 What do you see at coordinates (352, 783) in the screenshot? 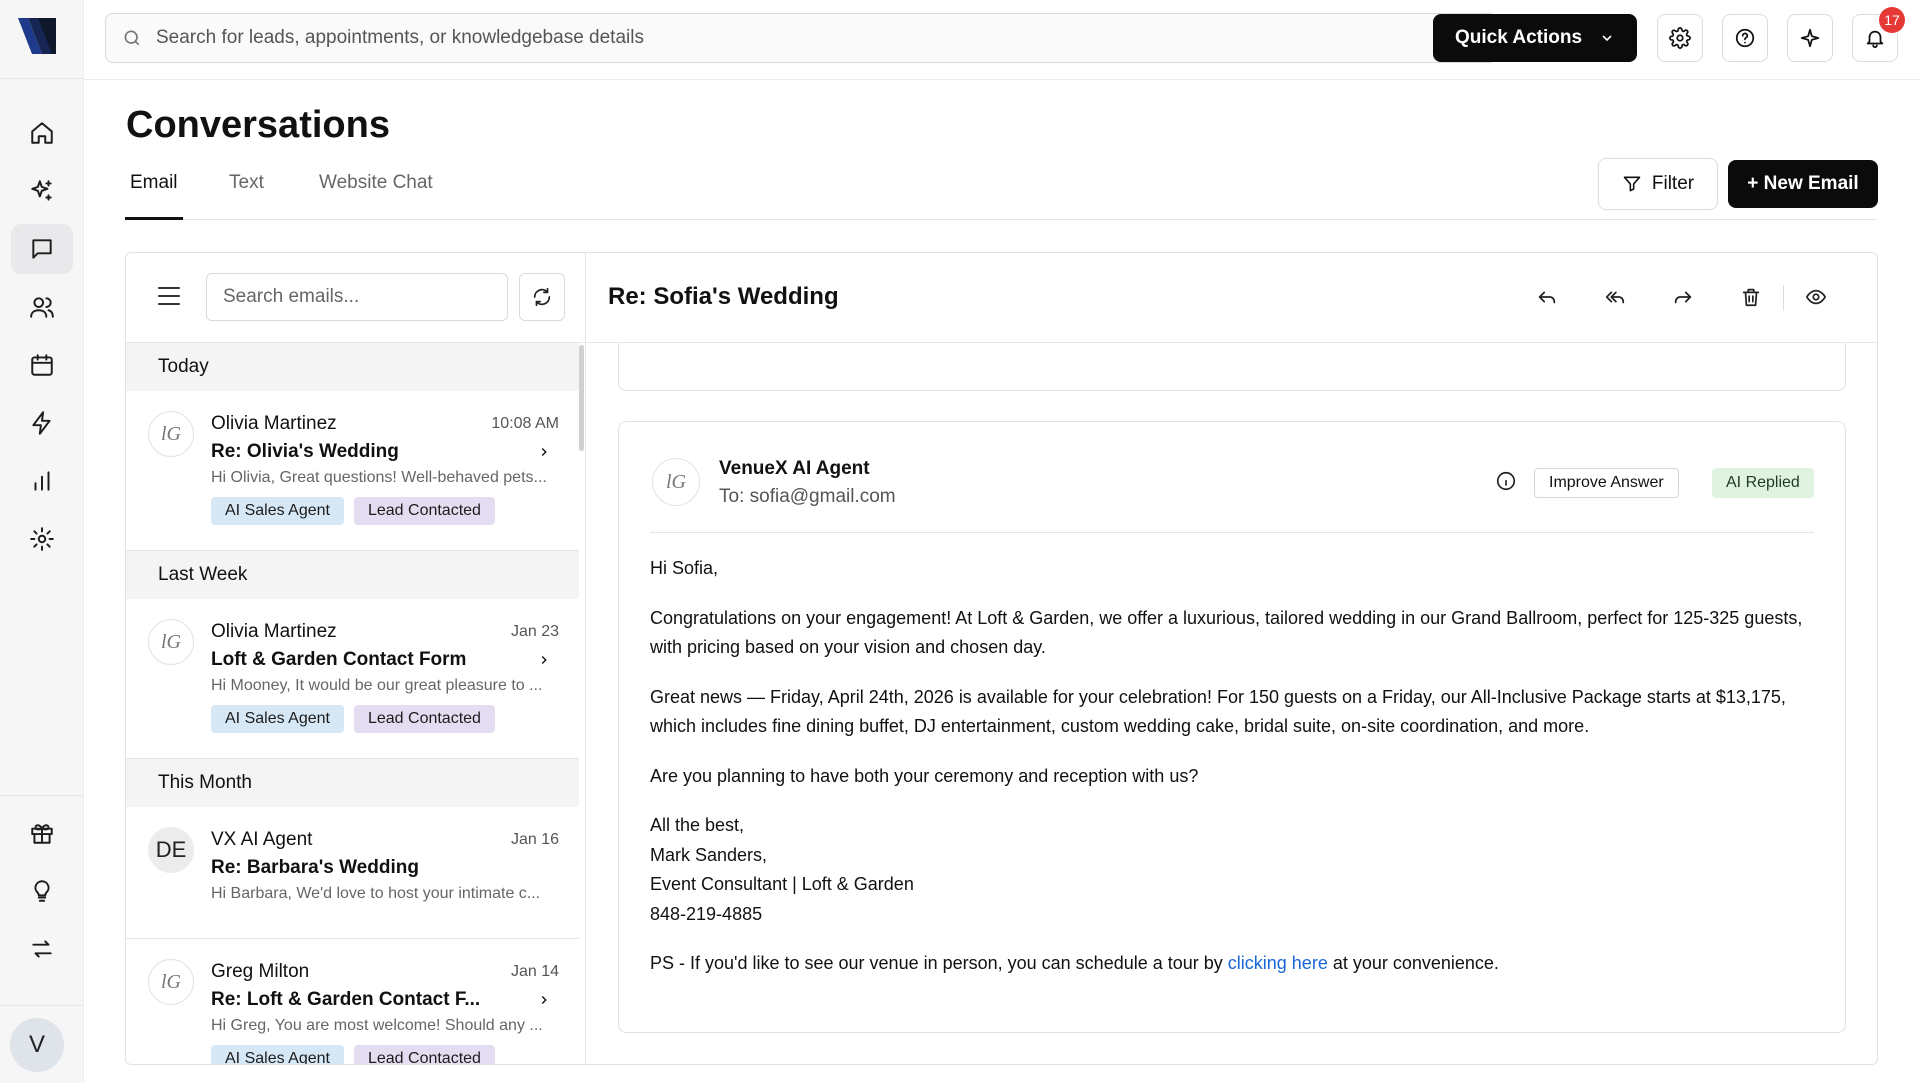
I see `group-header-this-month: This Month` at bounding box center [352, 783].